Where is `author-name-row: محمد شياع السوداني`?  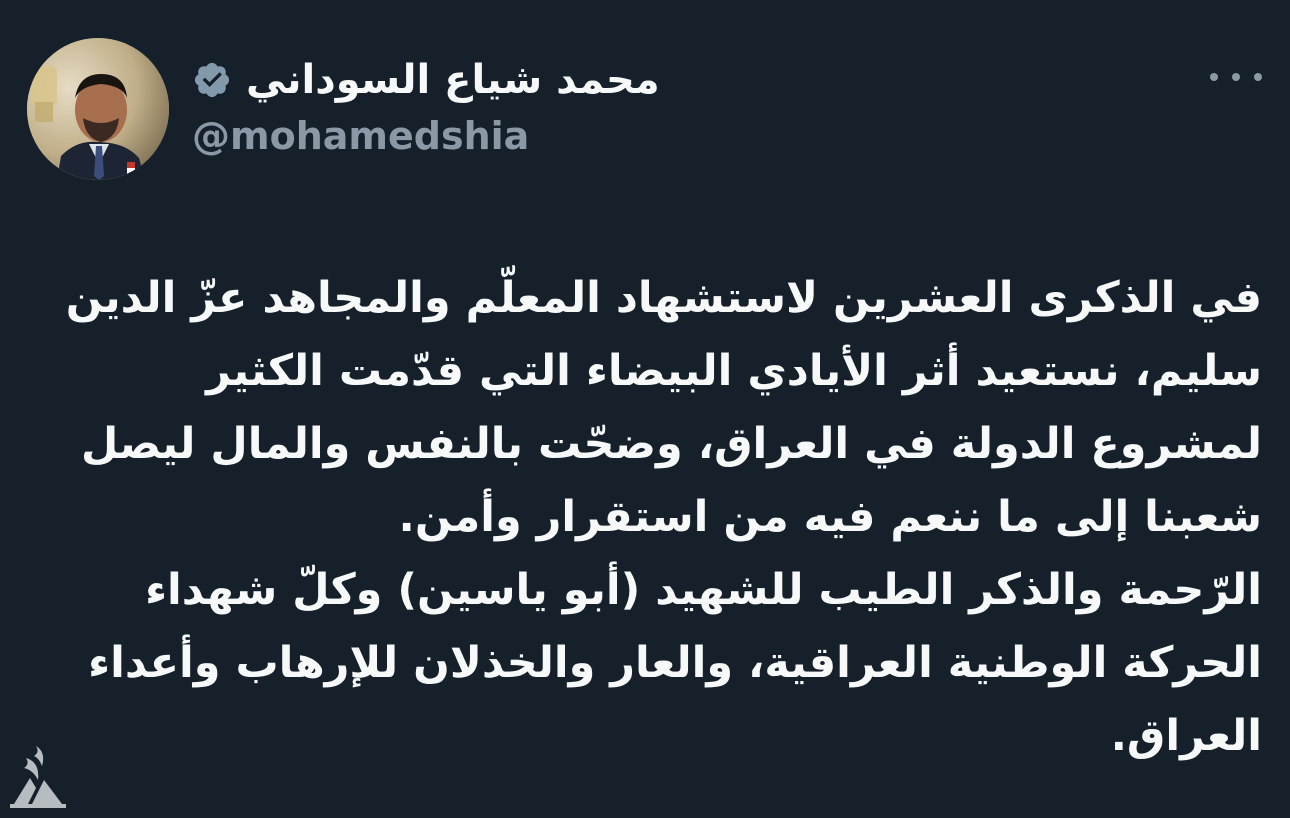 author-name-row: محمد شياع السوداني is located at coordinates (426, 80).